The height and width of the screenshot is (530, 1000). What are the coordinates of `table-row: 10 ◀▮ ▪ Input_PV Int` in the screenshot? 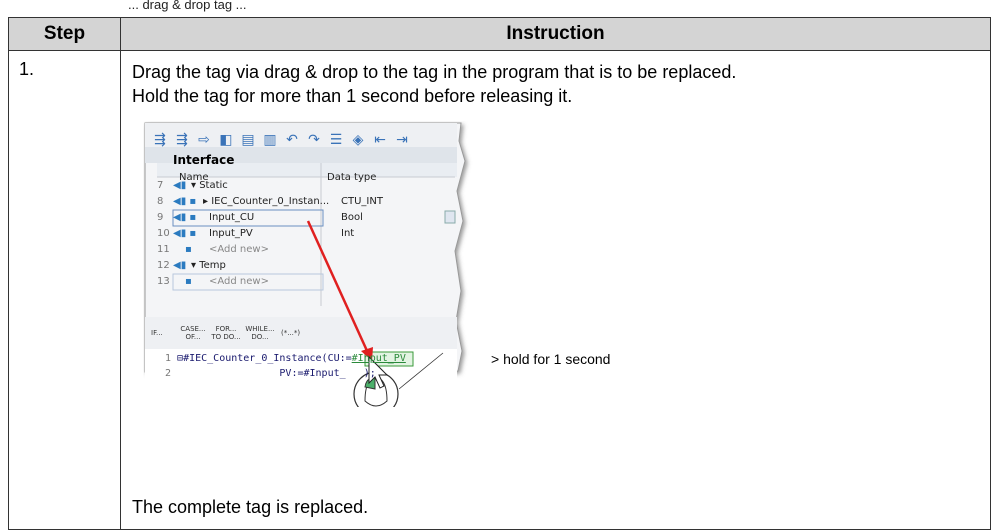 It's located at (302, 236).